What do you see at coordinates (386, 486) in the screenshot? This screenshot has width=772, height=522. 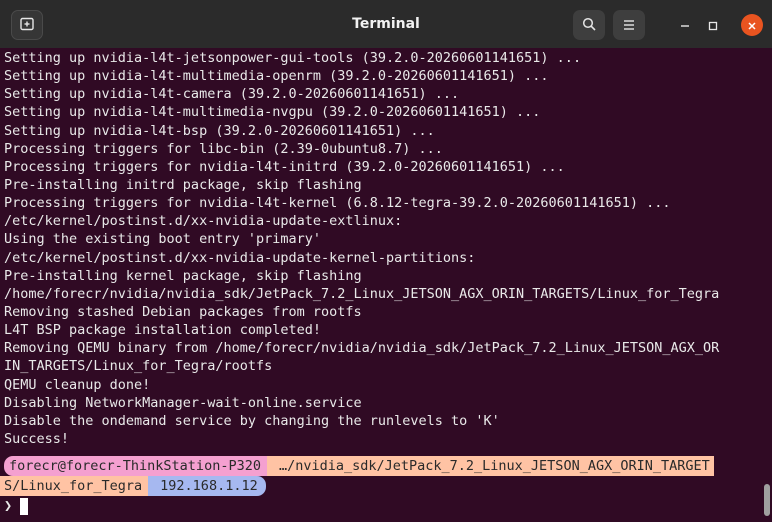 I see `prompt-line-2: S/Linux_for_Tegra 192.168.1.12` at bounding box center [386, 486].